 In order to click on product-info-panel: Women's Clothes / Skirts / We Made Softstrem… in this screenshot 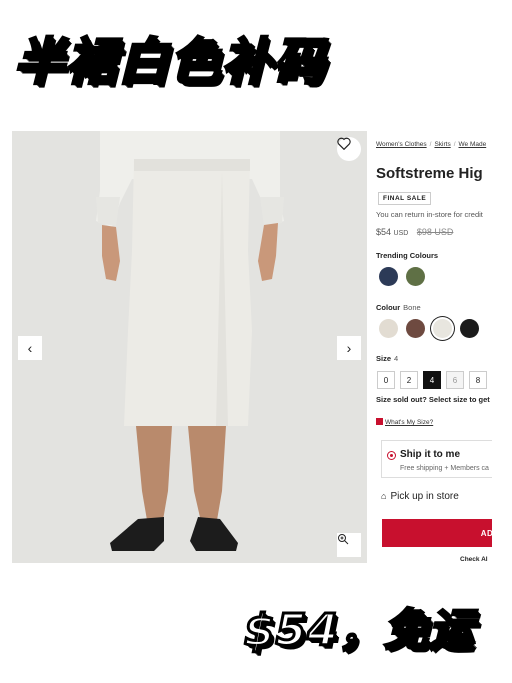, I will do `click(434, 347)`.